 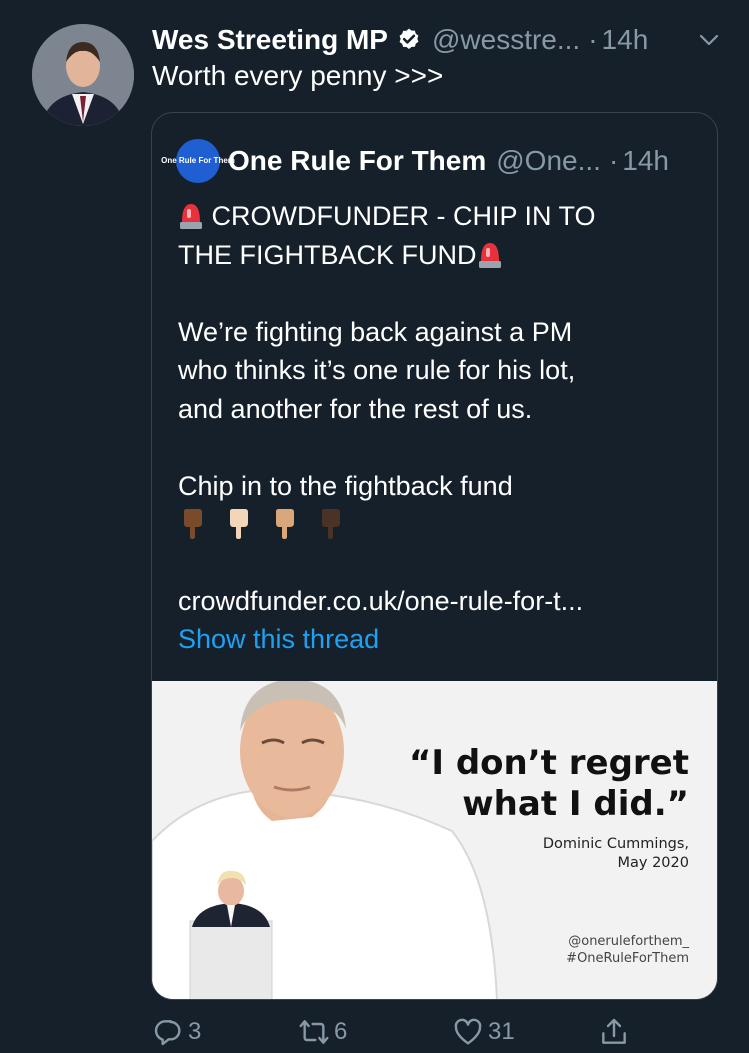 I want to click on headline-line-1: CROWDFUNDER - CHIP IN TO, so click(x=438, y=216).